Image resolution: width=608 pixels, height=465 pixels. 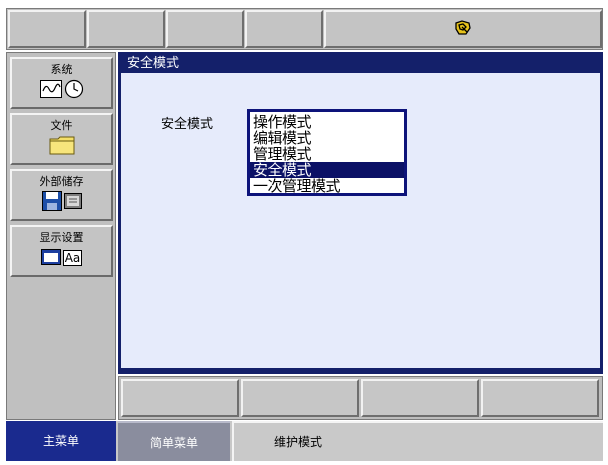 I want to click on bottom-menu-bar: 主菜单 简单菜单 维护模式, so click(x=304, y=441).